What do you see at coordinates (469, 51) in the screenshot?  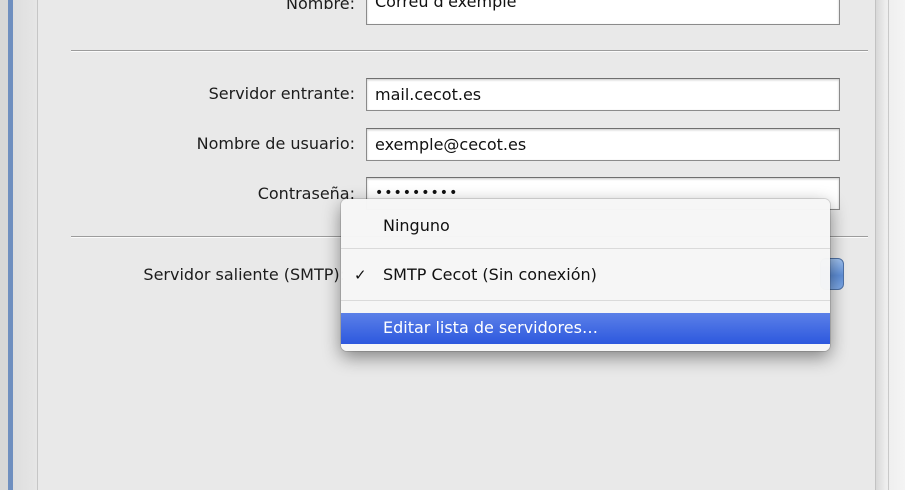 I see `section-divider` at bounding box center [469, 51].